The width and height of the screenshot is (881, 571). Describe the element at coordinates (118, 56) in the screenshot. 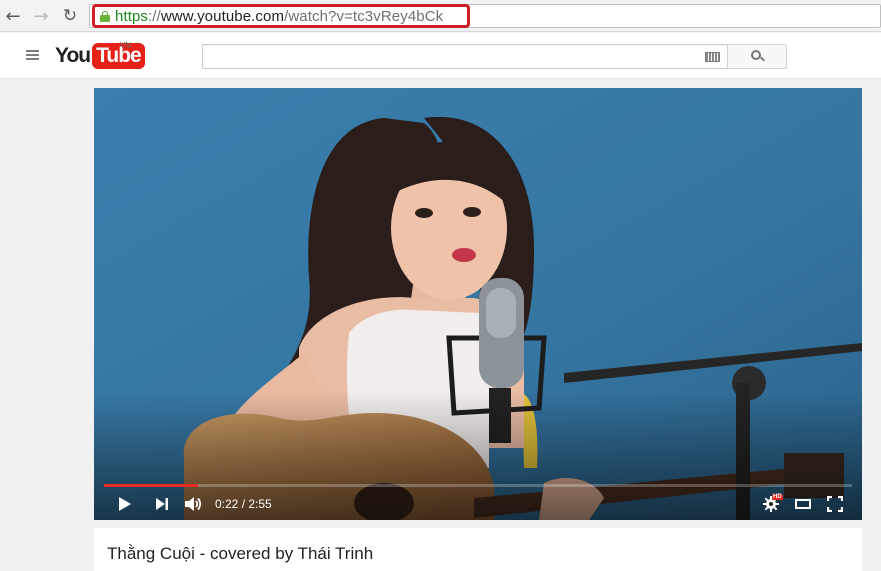

I see `logo-tube-text: Tube` at that location.